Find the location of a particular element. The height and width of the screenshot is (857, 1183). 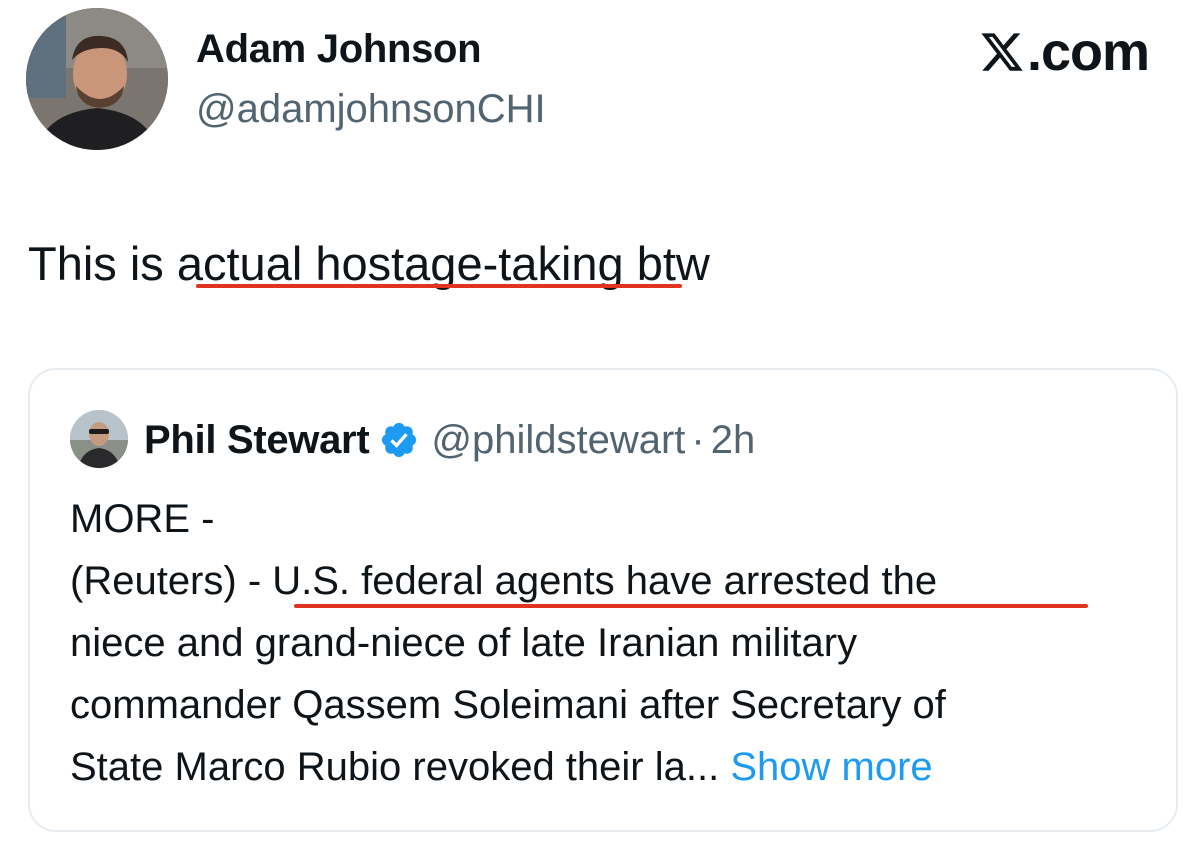

quoted-author-avatar-image is located at coordinates (99, 439).